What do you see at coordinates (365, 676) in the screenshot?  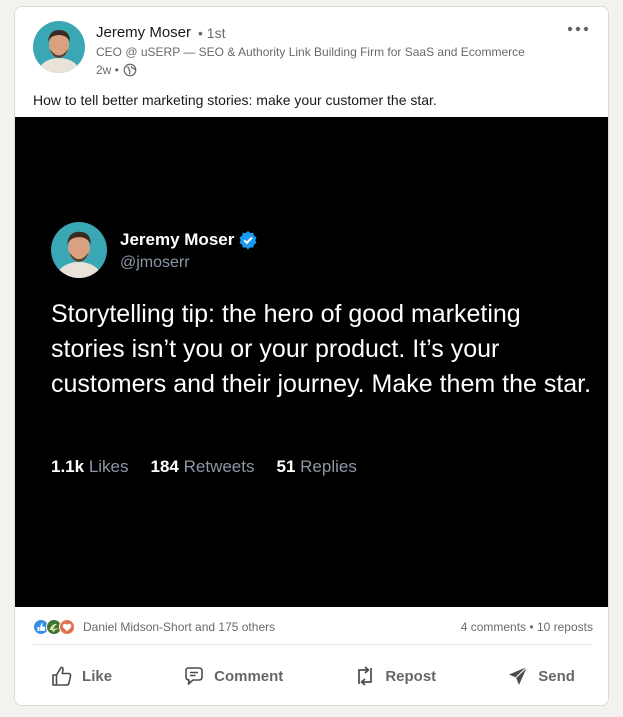 I see `repost-icon` at bounding box center [365, 676].